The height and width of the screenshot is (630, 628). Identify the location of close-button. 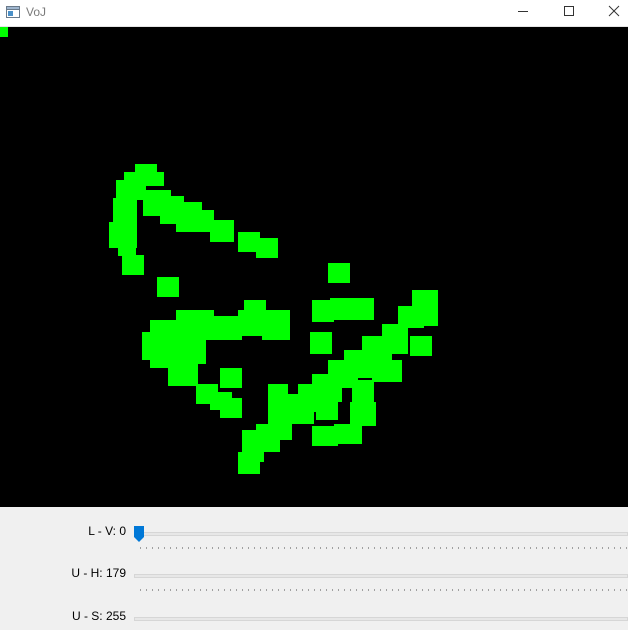
(609, 11).